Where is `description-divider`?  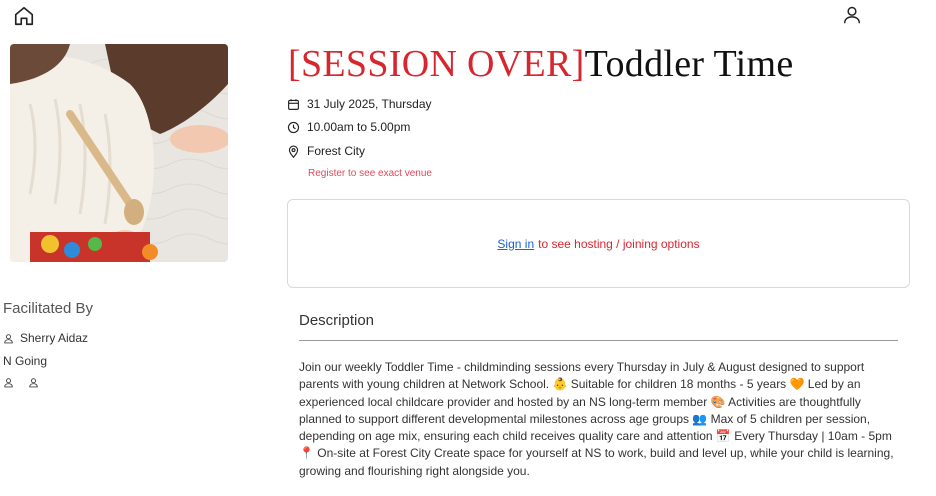 description-divider is located at coordinates (598, 340).